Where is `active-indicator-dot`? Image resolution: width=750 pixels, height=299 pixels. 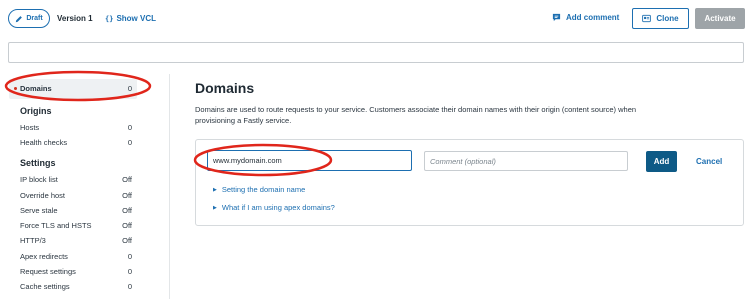 active-indicator-dot is located at coordinates (15, 88).